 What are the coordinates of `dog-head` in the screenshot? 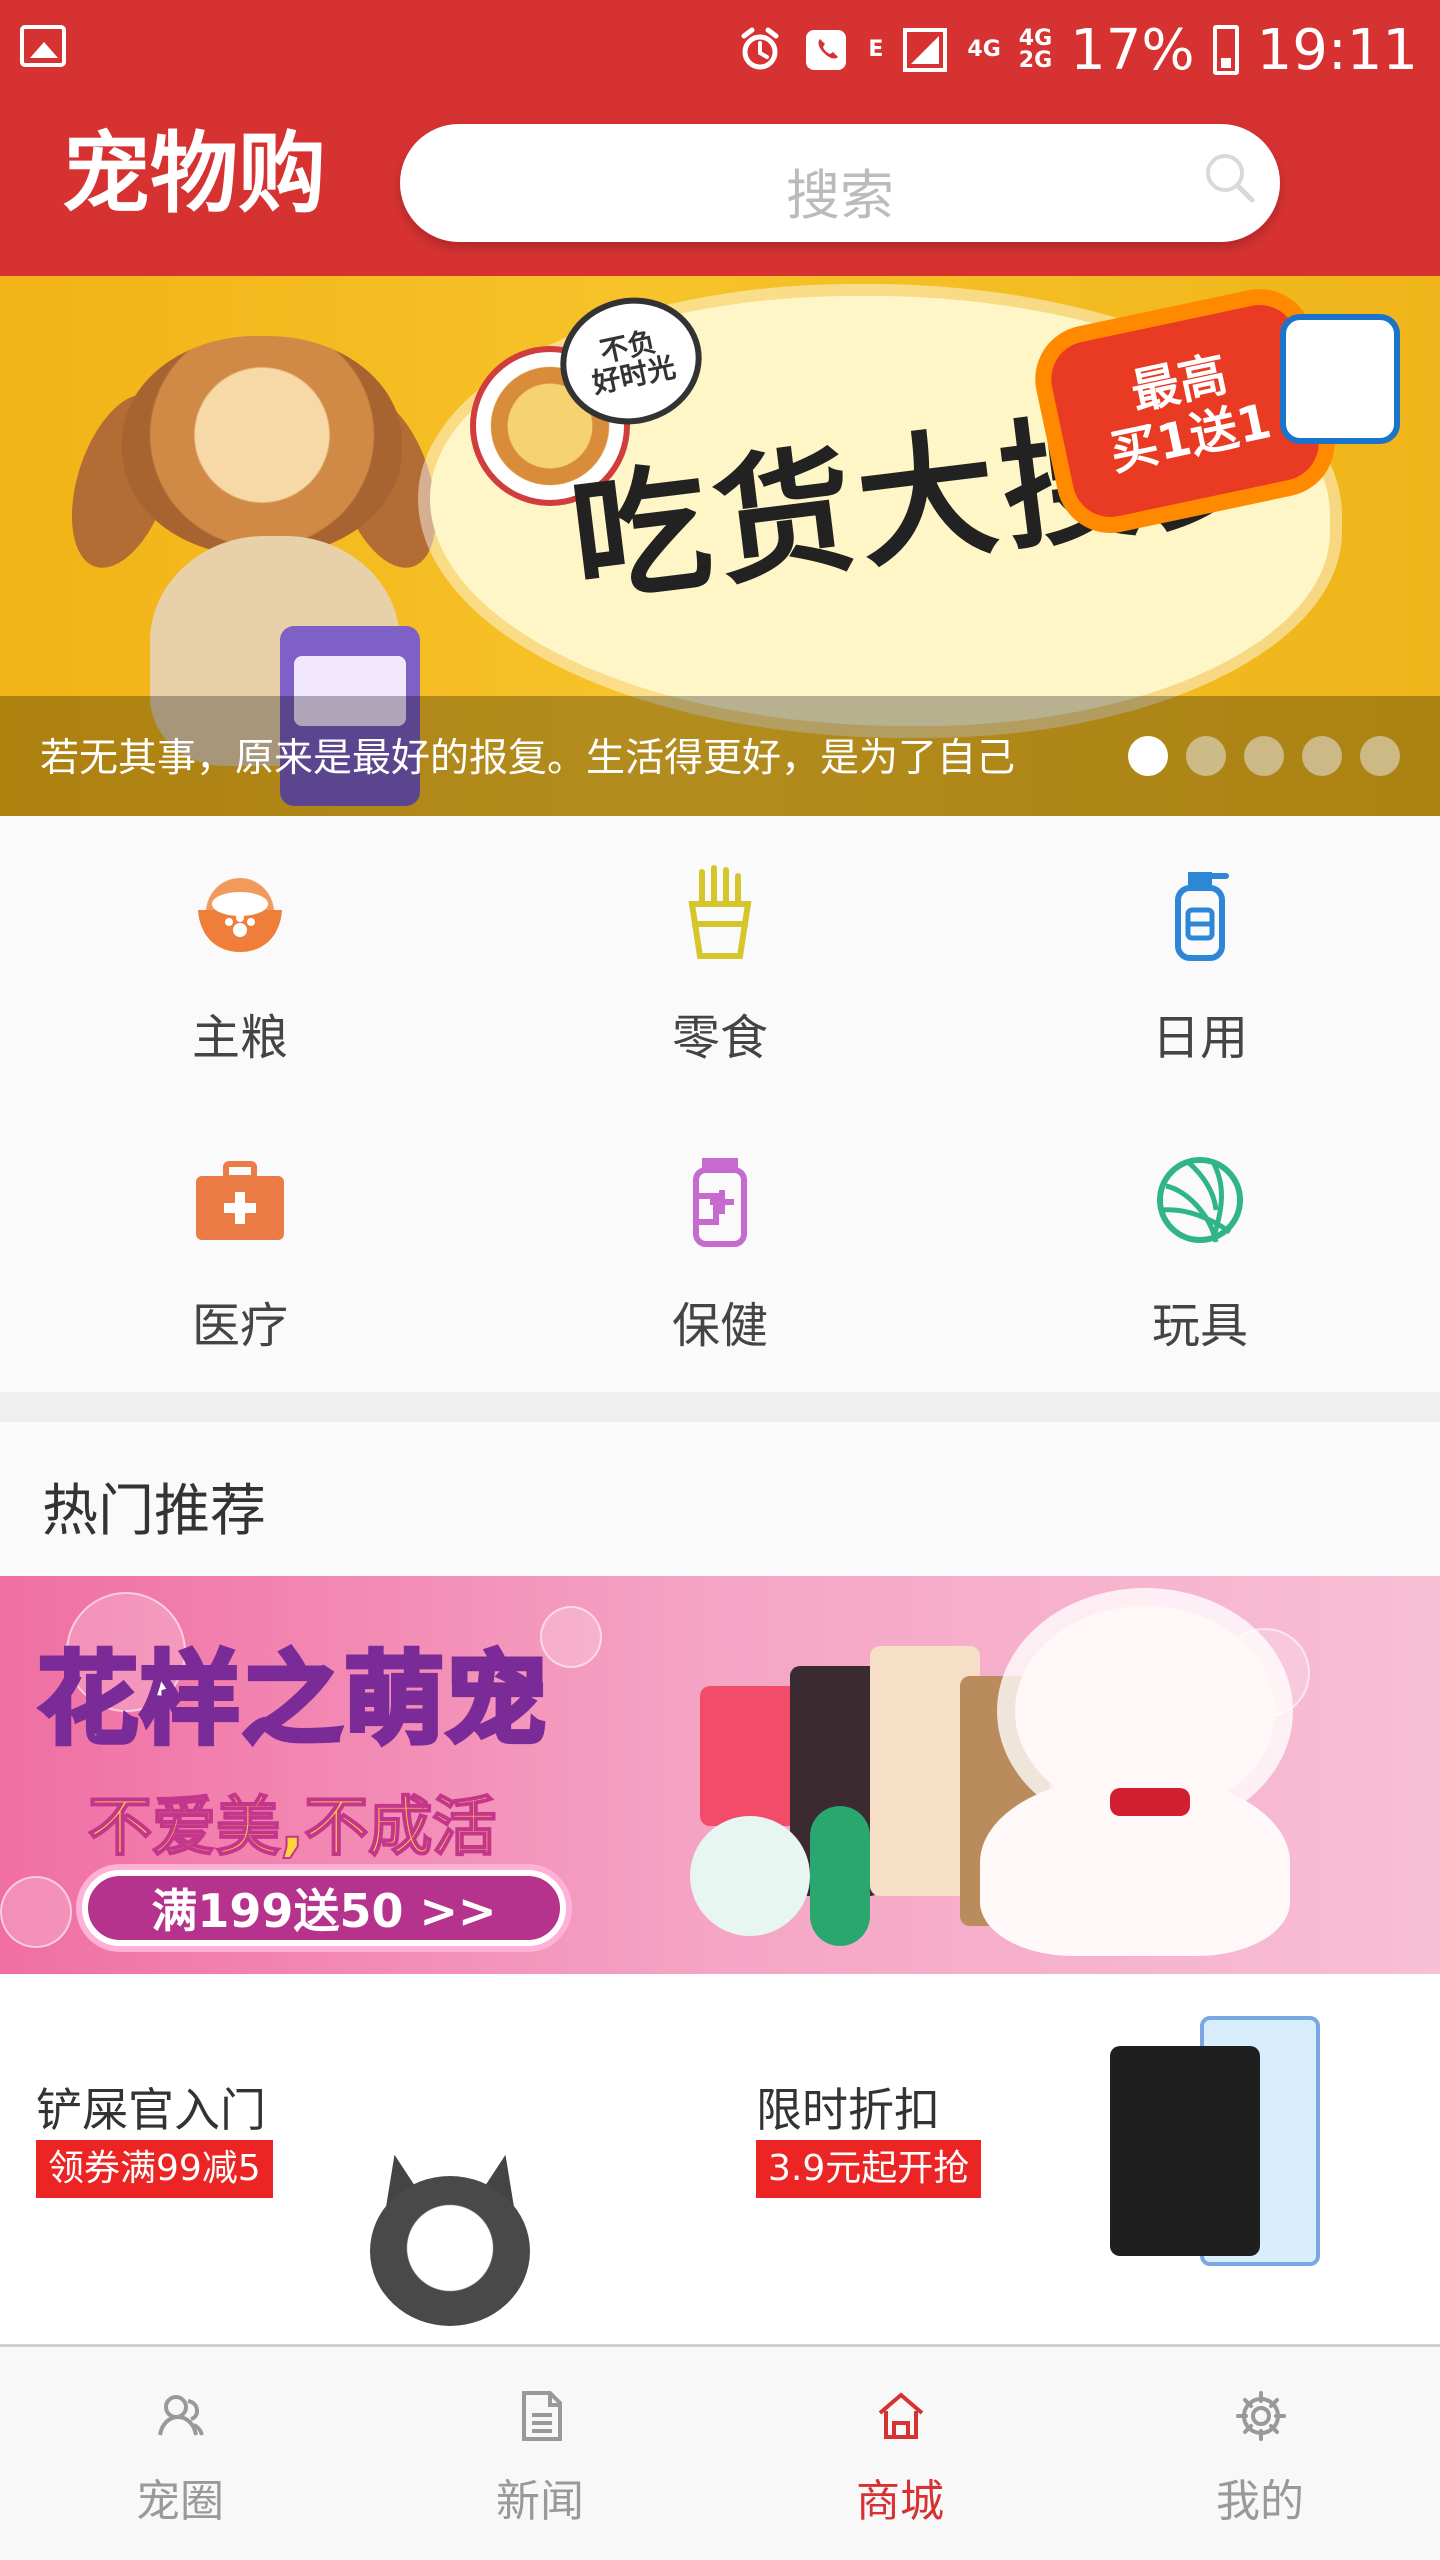 It's located at (262, 446).